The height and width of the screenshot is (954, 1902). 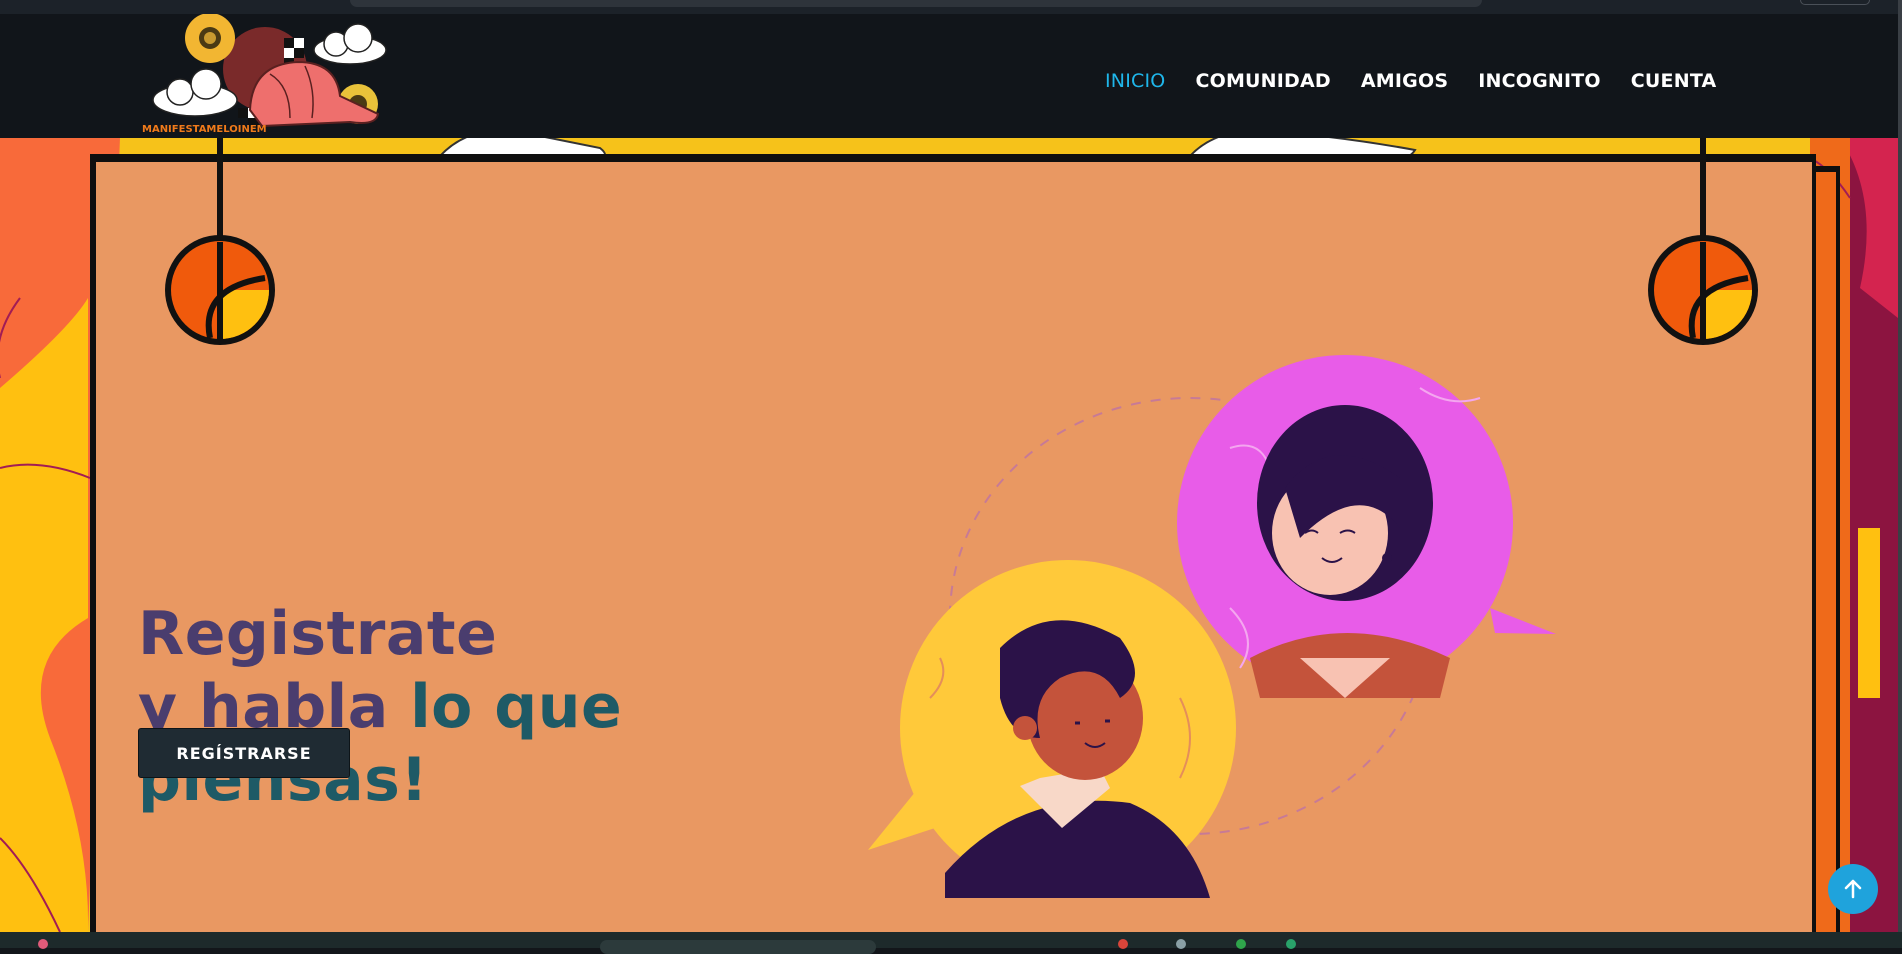 I want to click on browser-top-strip, so click(x=951, y=7).